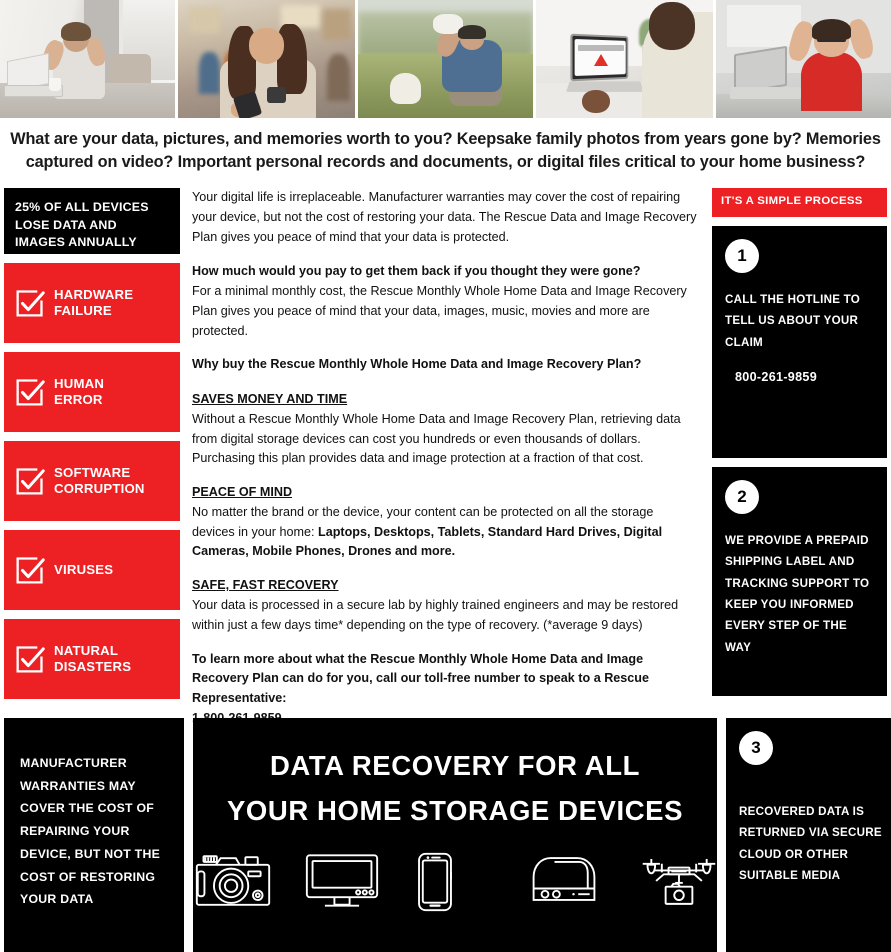  Describe the element at coordinates (596, 101) in the screenshot. I see `person-hand` at that location.